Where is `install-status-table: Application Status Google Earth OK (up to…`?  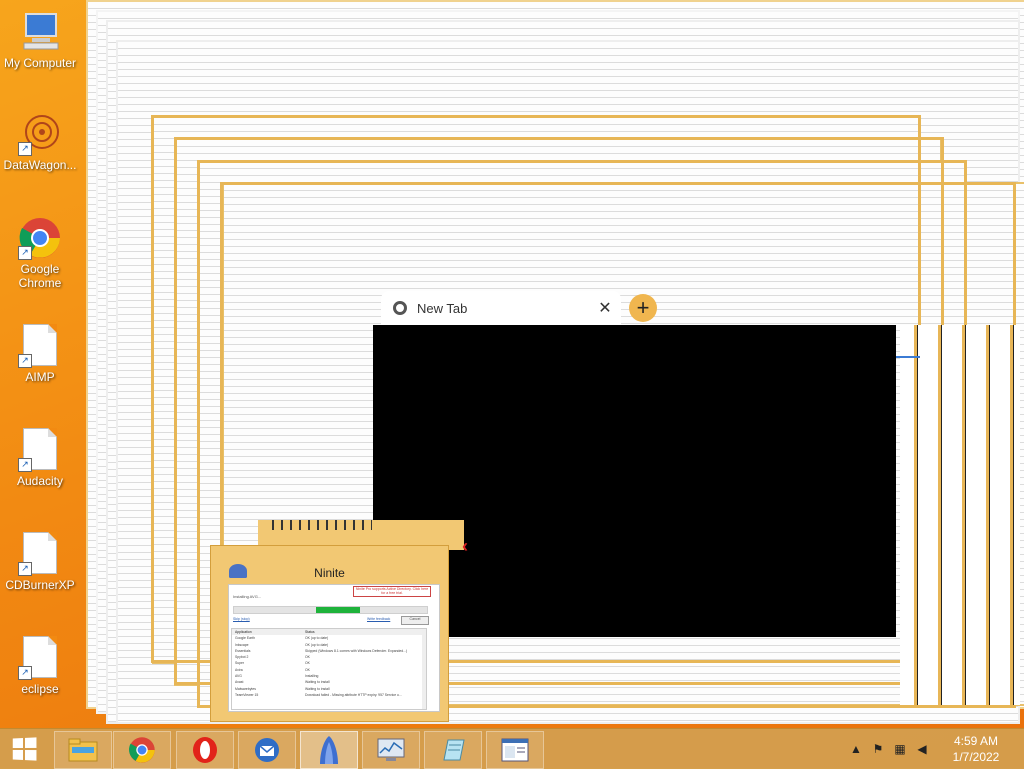 install-status-table: Application Status Google Earth OK (up to… is located at coordinates (329, 669).